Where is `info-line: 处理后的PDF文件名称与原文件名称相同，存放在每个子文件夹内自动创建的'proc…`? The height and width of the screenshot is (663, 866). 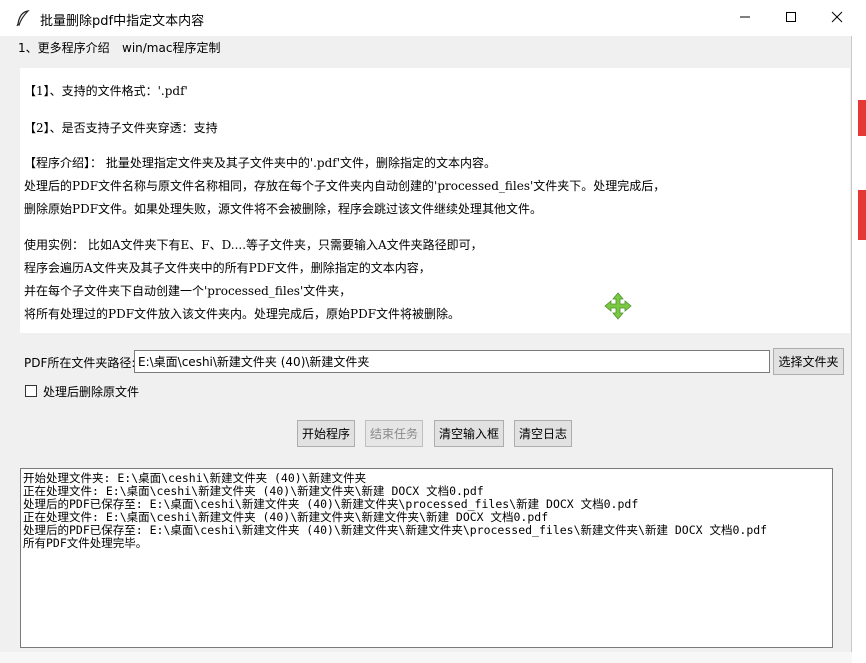
info-line: 处理后的PDF文件名称与原文件名称相同，存放在每个子文件夹内自动创建的'proc… is located at coordinates (345, 186).